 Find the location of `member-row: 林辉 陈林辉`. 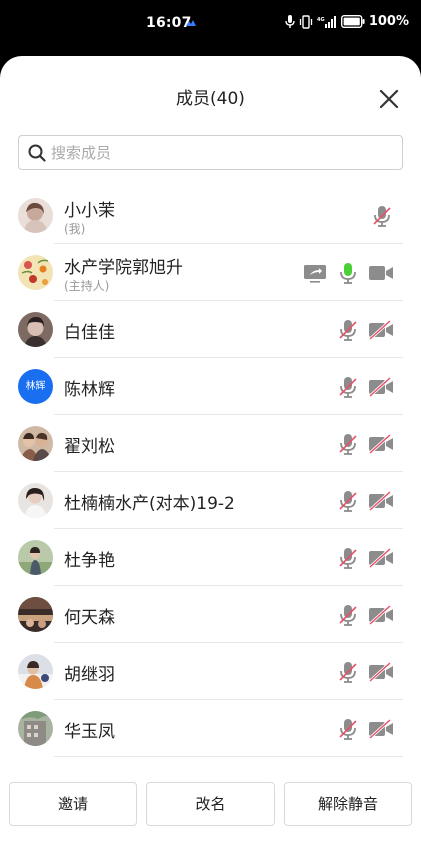

member-row: 林辉 陈林辉 is located at coordinates (210, 386).